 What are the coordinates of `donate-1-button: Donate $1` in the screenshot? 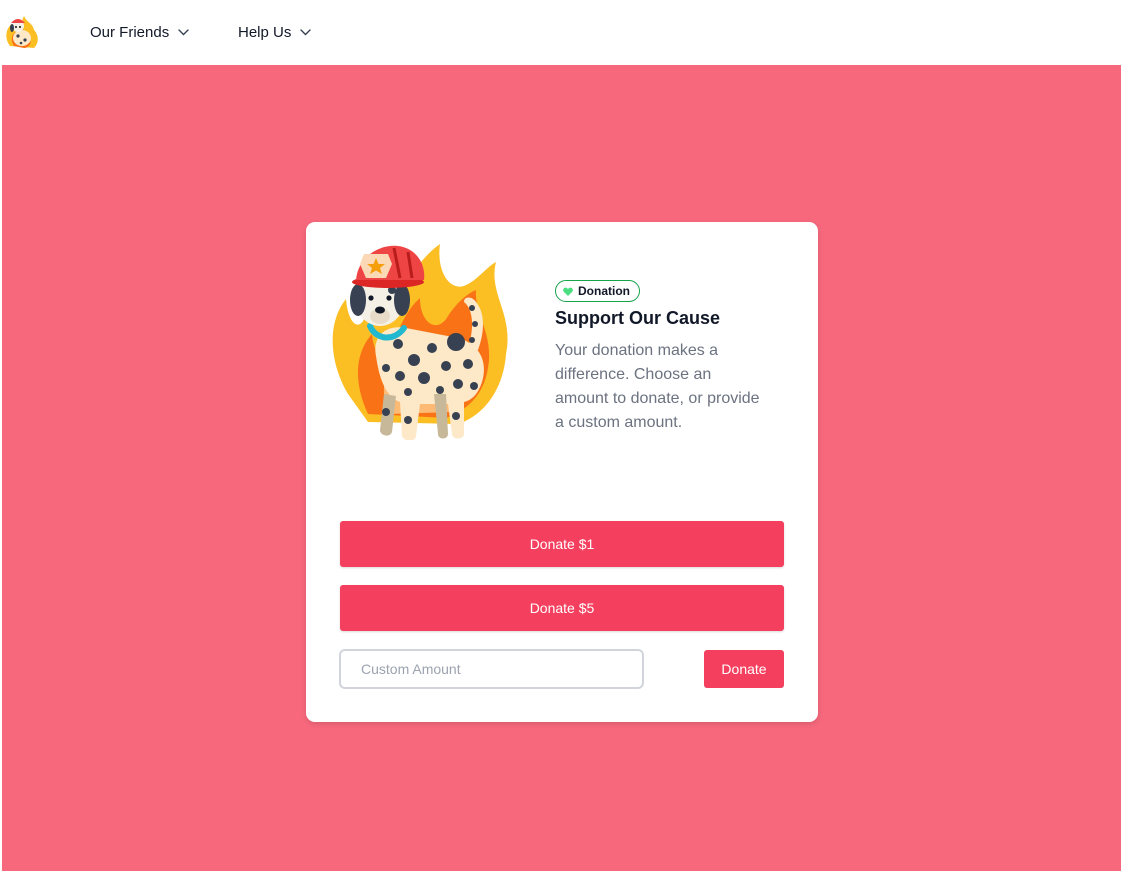 It's located at (562, 544).